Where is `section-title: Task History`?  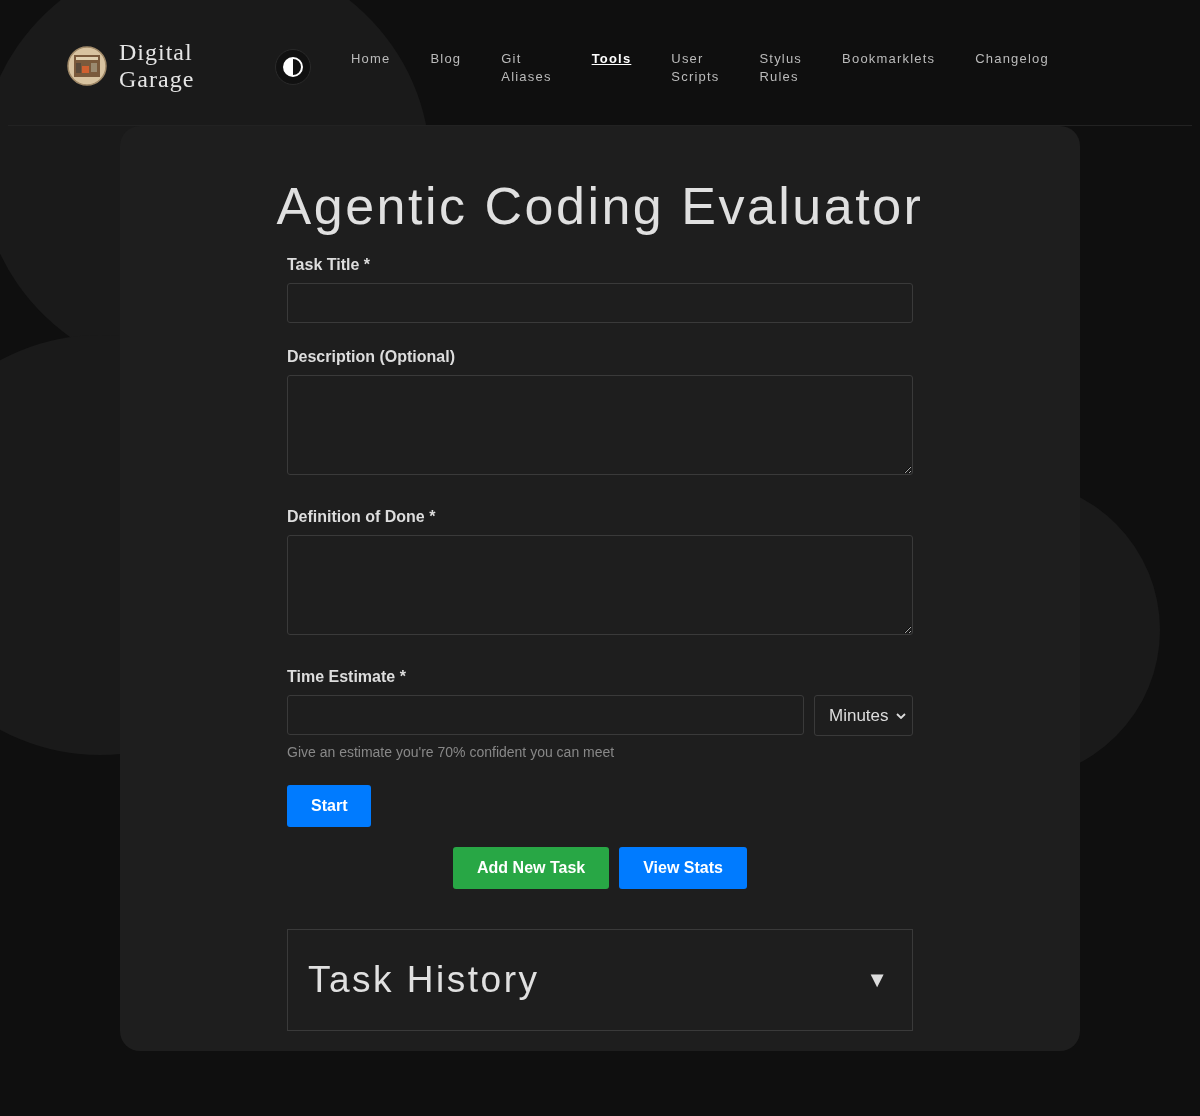 section-title: Task History is located at coordinates (424, 980).